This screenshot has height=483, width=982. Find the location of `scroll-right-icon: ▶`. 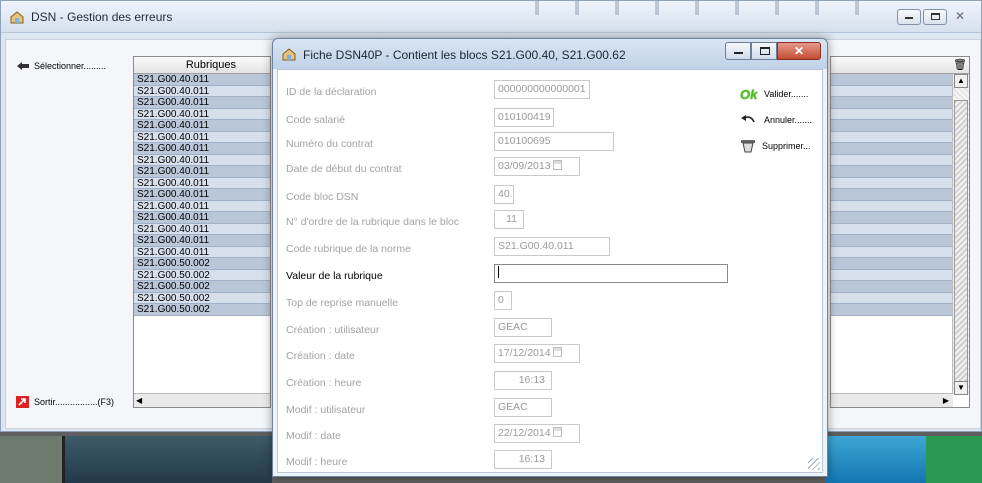

scroll-right-icon: ▶ is located at coordinates (946, 400).